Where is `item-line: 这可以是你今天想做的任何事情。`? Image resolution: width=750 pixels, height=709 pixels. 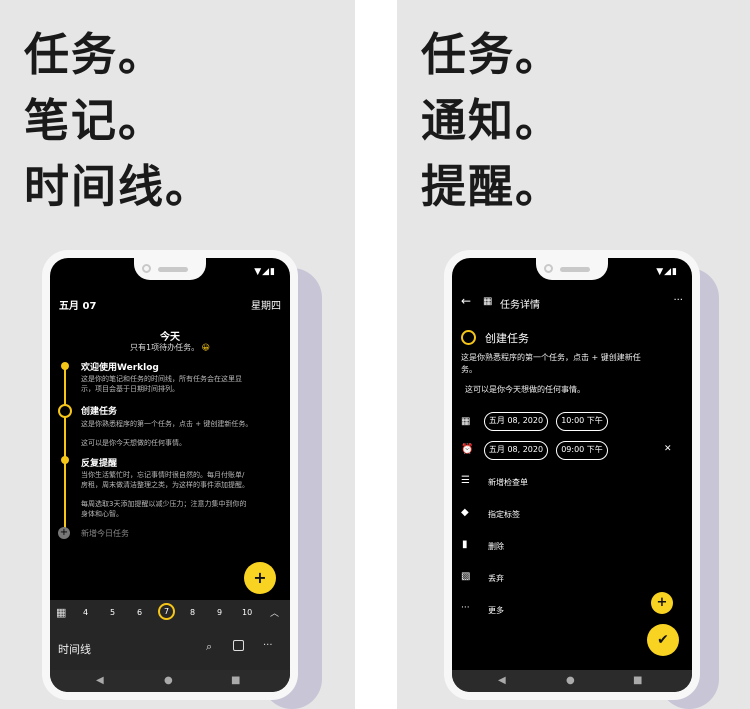 item-line: 这可以是你今天想做的任何事情。 is located at coordinates (133, 443).